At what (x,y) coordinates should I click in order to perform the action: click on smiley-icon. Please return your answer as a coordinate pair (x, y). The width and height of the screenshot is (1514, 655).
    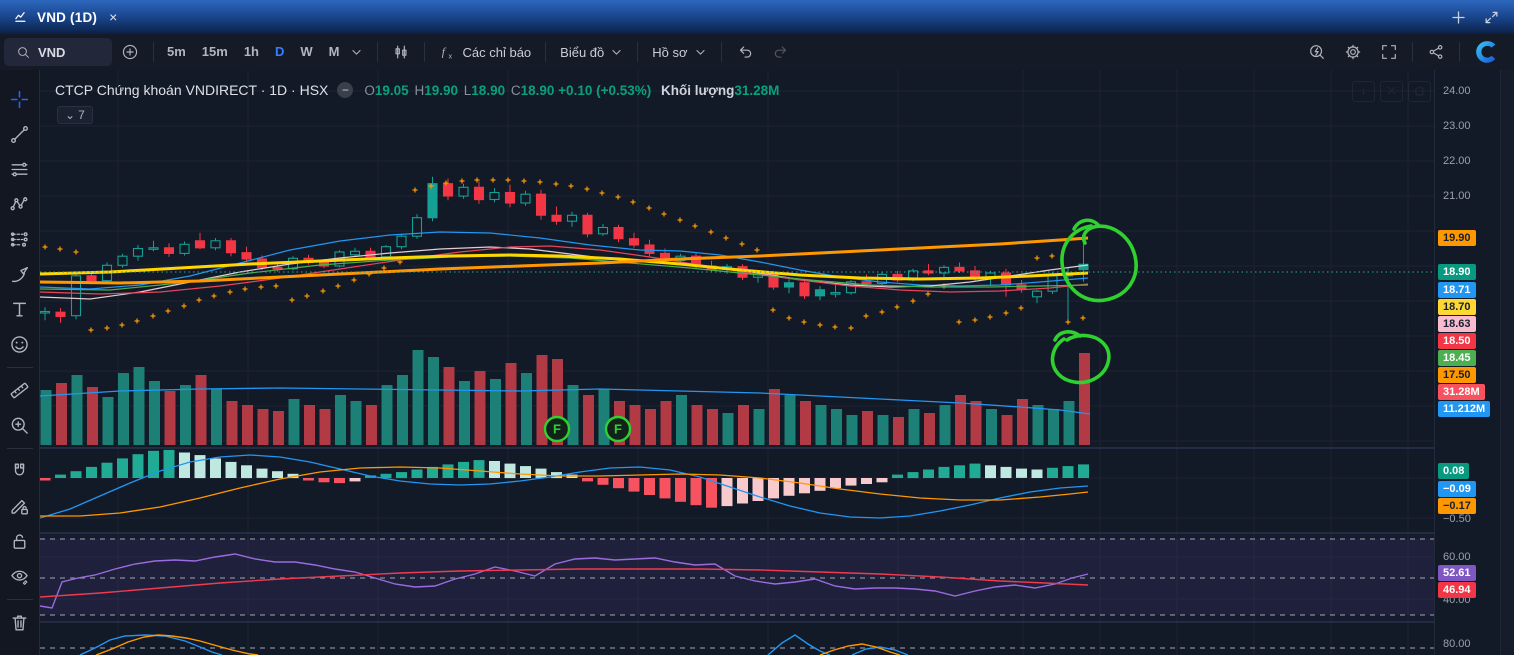
    Looking at the image, I should click on (19, 344).